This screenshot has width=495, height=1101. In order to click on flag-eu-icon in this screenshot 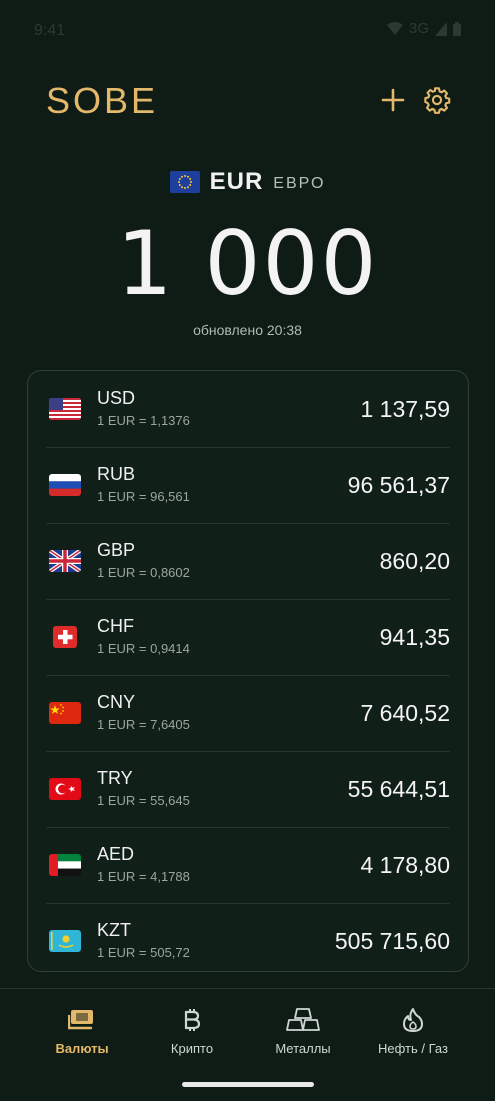, I will do `click(184, 182)`.